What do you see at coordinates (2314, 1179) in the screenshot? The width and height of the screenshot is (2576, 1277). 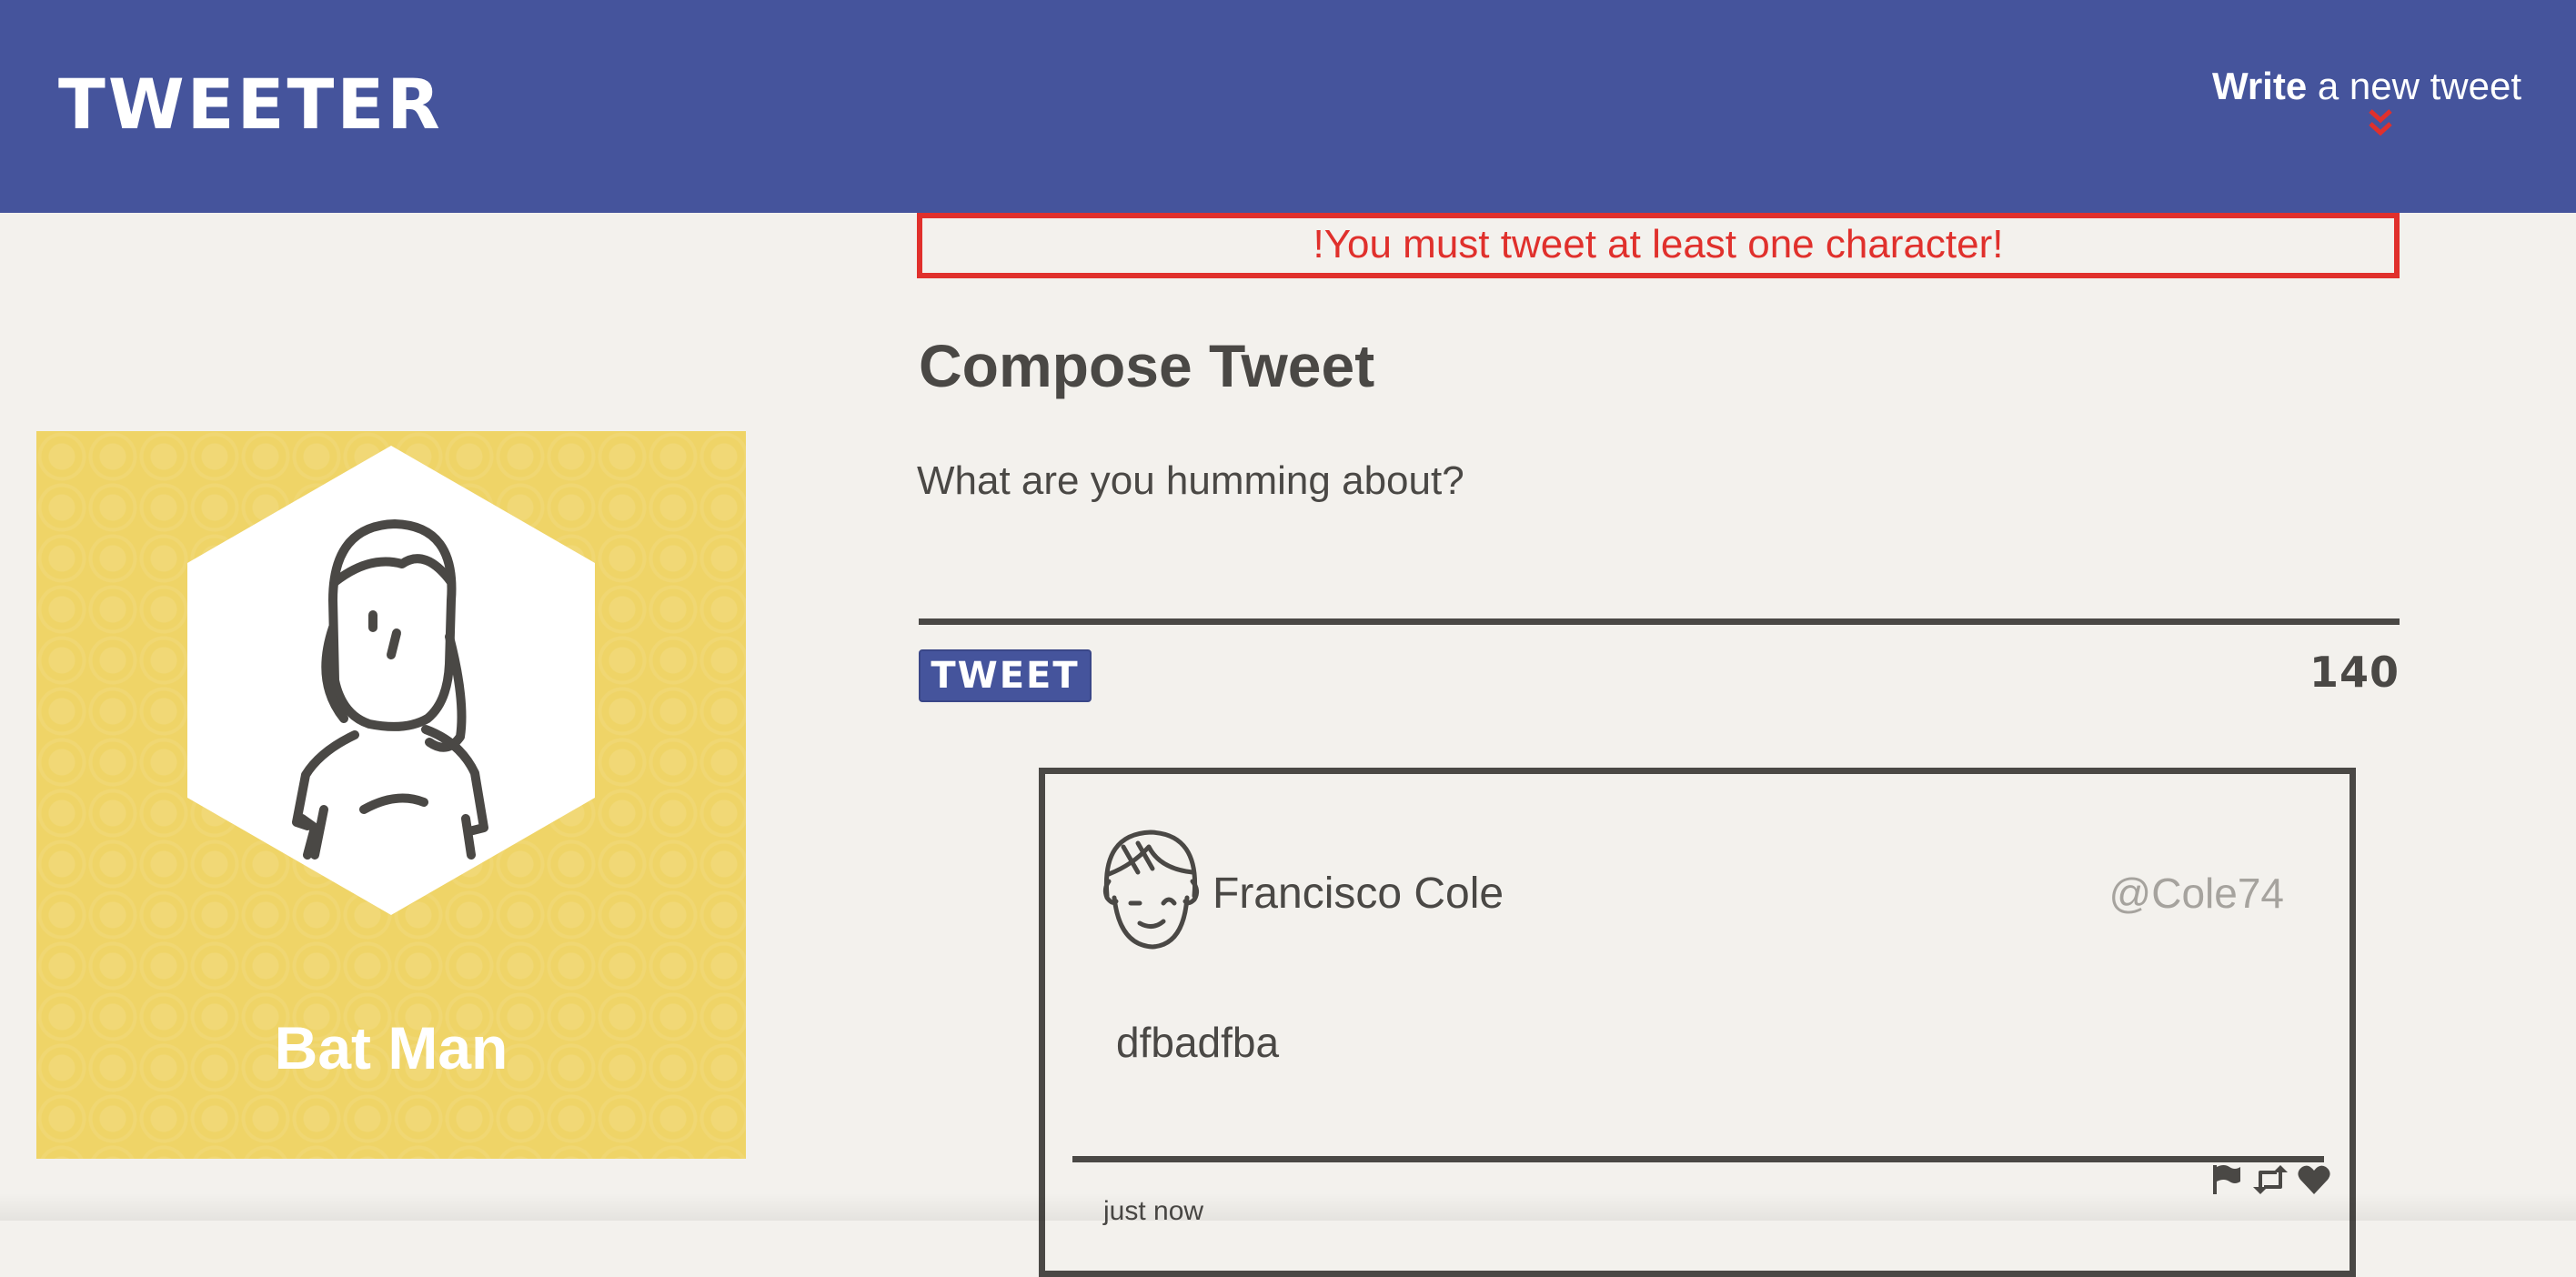 I see `heart-icon` at bounding box center [2314, 1179].